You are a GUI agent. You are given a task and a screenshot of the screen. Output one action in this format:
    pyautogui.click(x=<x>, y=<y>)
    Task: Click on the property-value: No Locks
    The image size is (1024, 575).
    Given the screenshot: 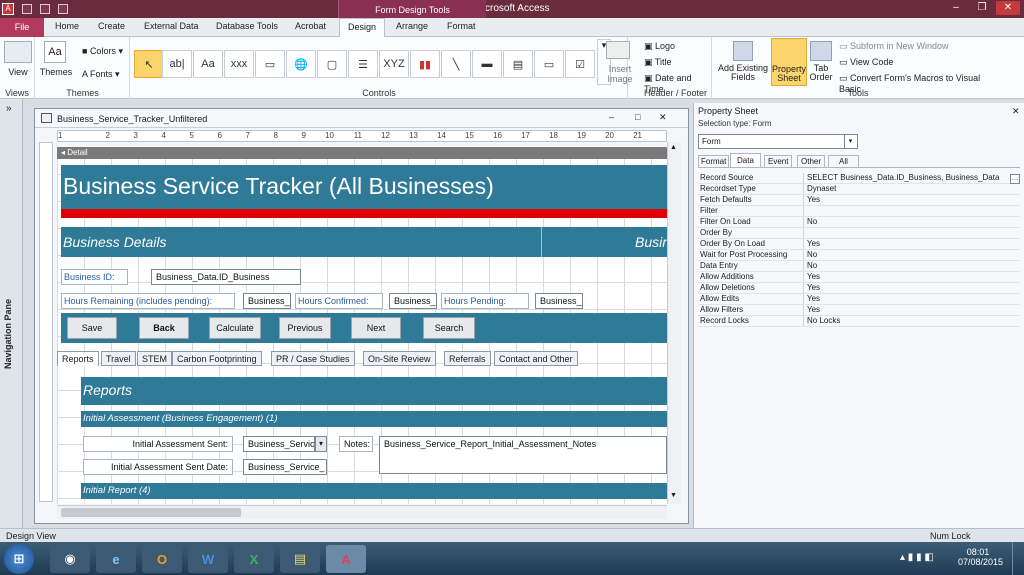 What is the action you would take?
    pyautogui.click(x=912, y=321)
    